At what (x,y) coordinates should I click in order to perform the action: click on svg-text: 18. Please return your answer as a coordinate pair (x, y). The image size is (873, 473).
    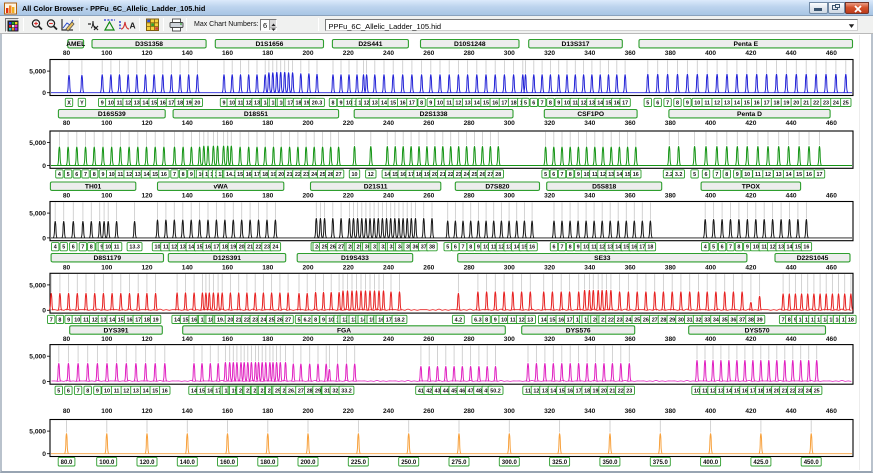
    Looking at the image, I should click on (851, 320).